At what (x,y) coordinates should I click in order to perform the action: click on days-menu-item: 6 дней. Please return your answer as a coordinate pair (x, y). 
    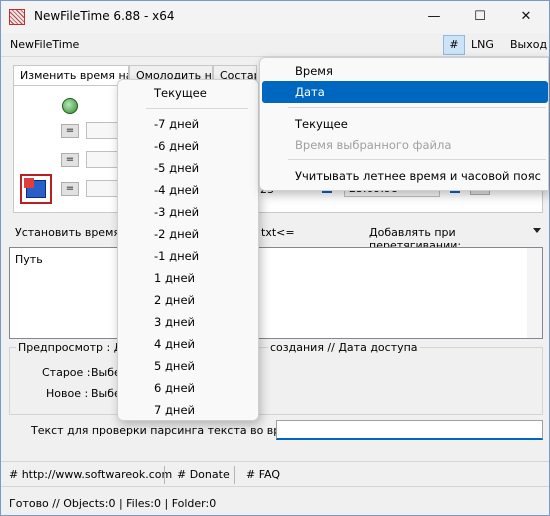
    Looking at the image, I should click on (188, 388).